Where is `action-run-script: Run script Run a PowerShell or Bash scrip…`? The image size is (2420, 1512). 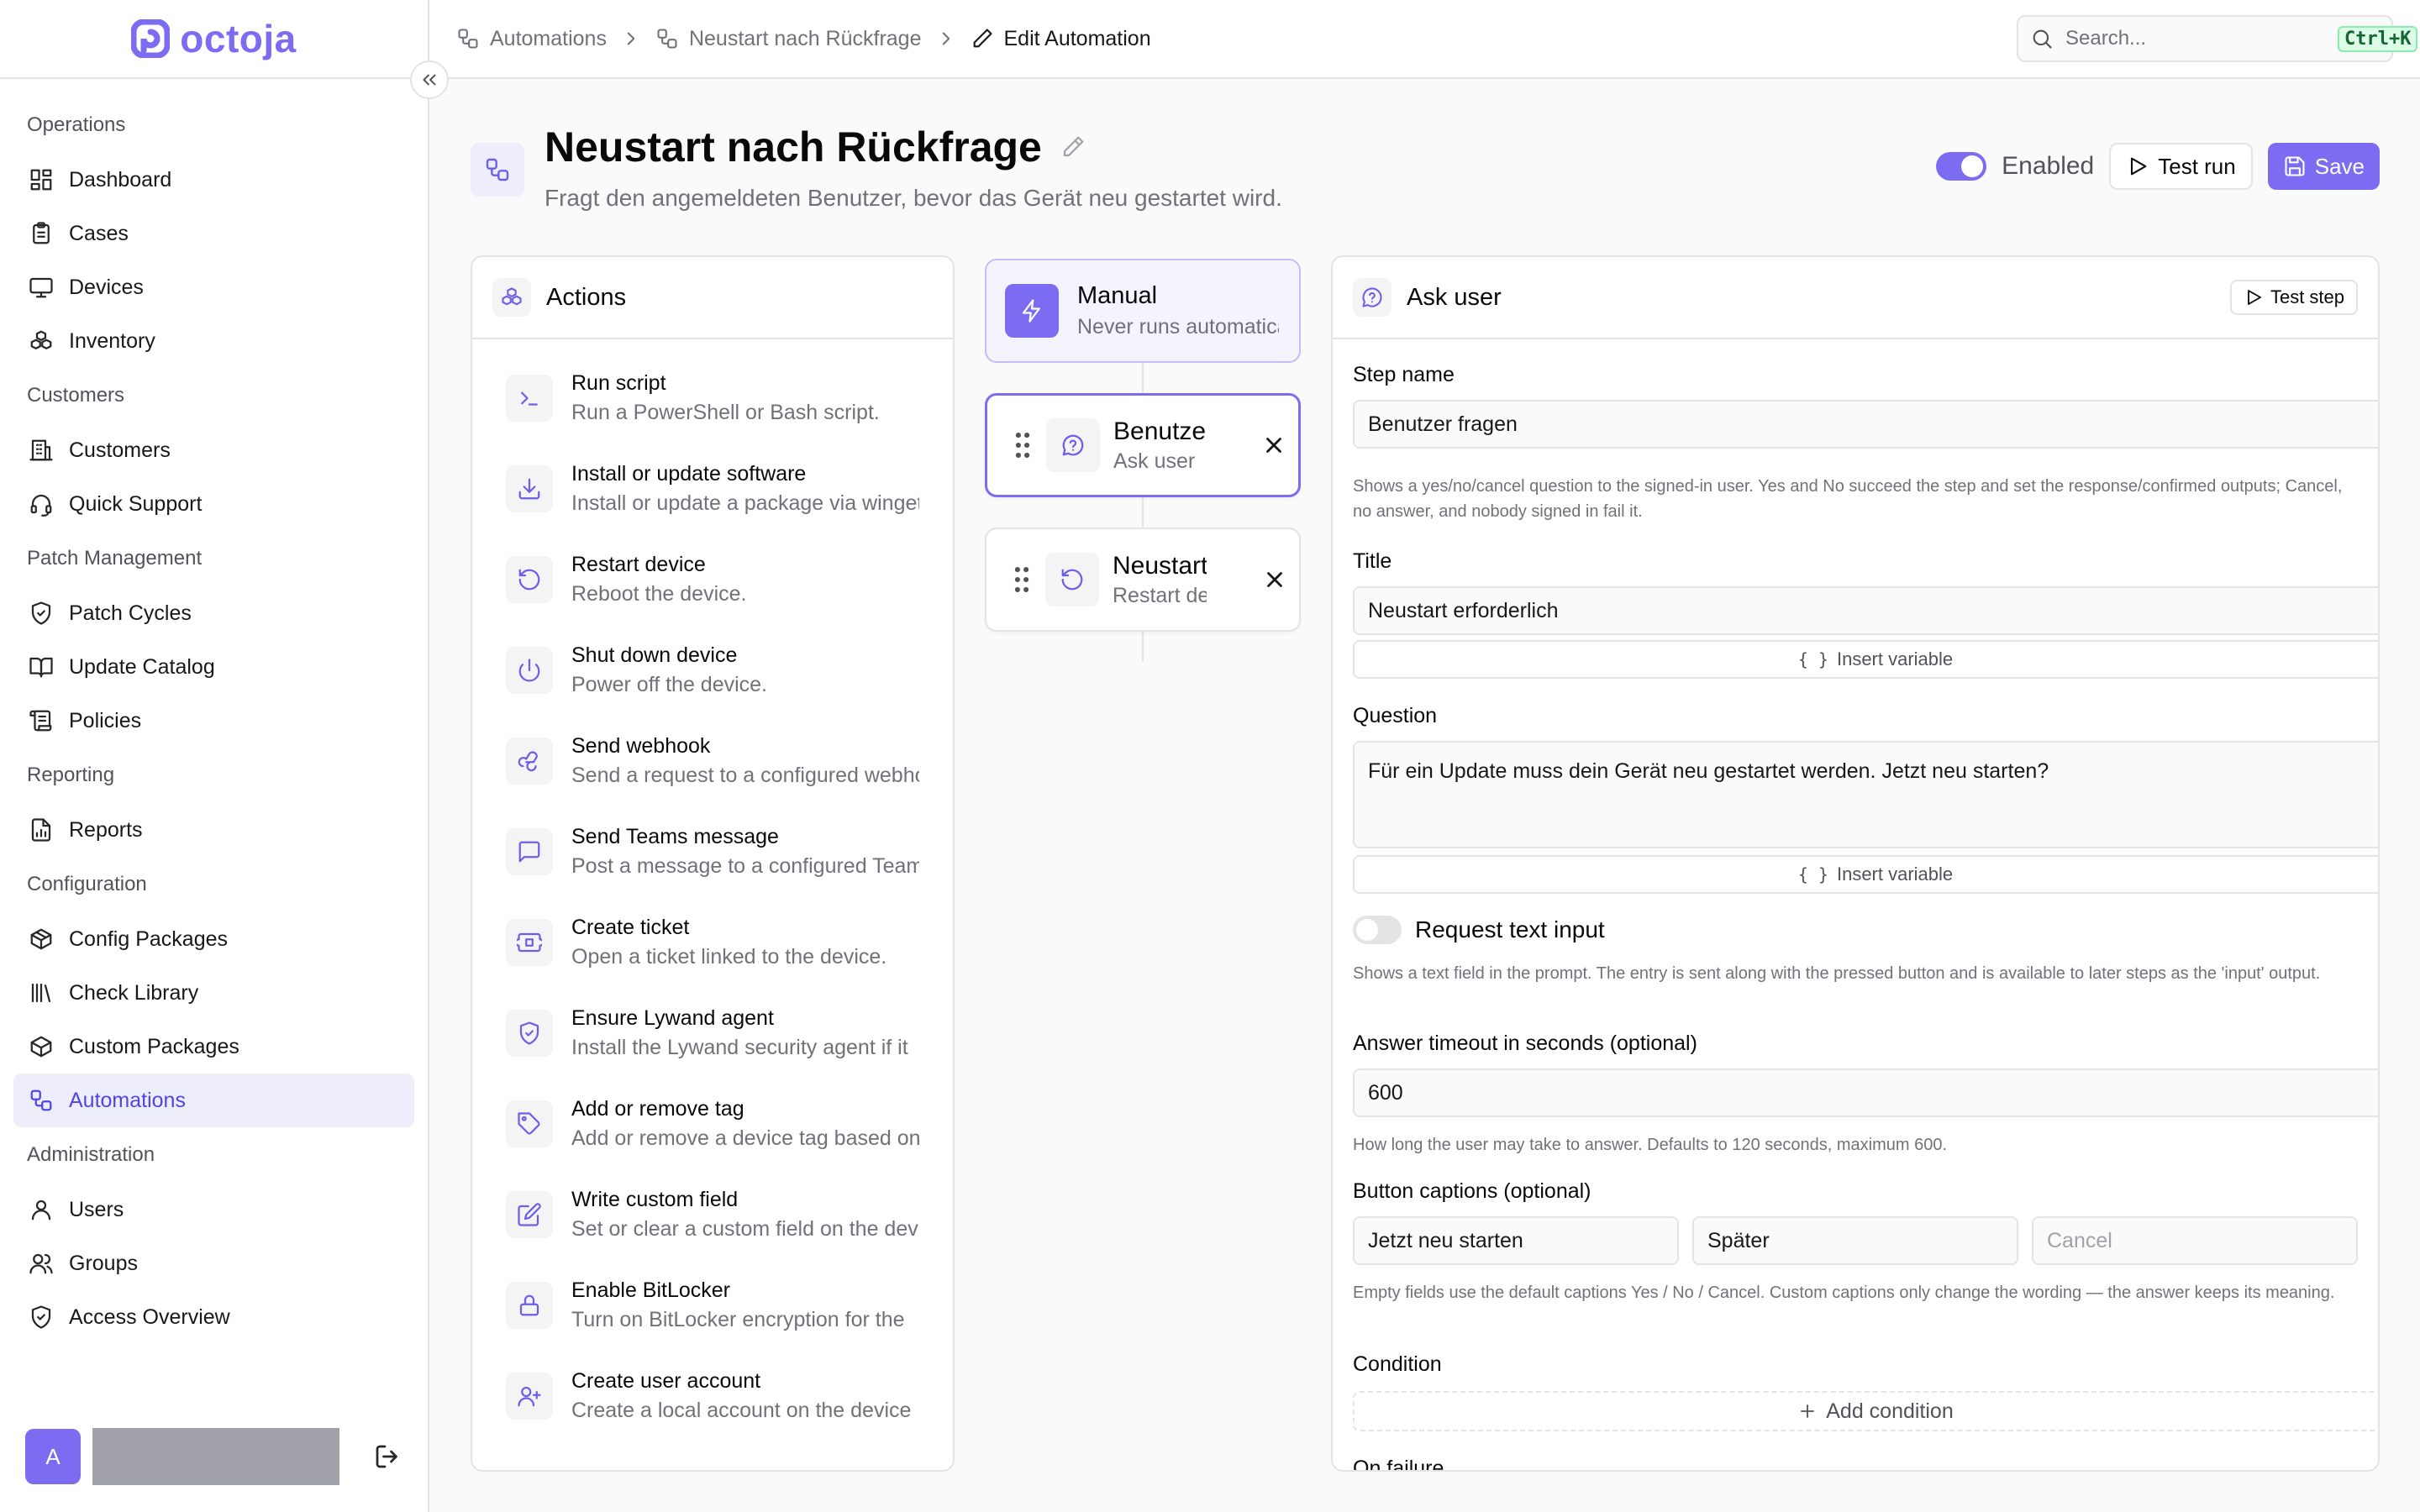 action-run-script: Run script Run a PowerShell or Bash scrip… is located at coordinates (712, 398).